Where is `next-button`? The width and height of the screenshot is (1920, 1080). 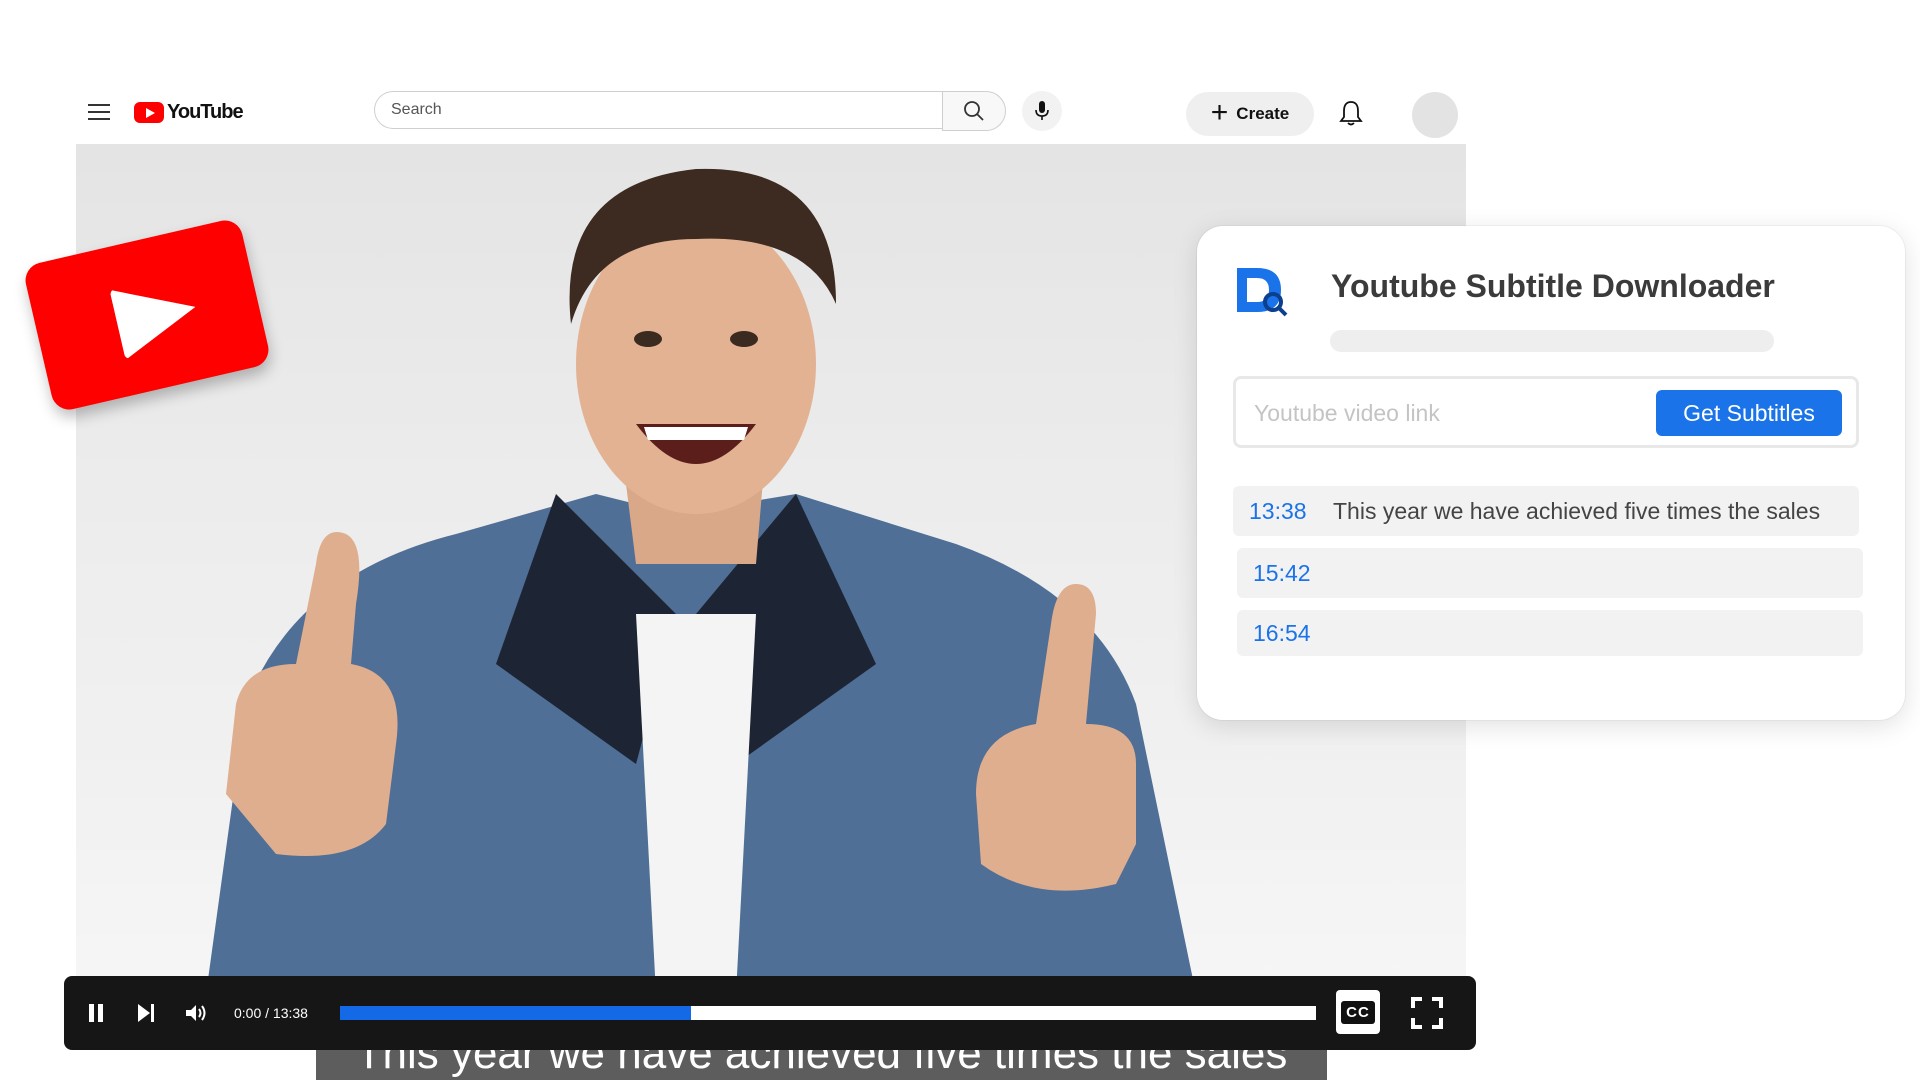 next-button is located at coordinates (146, 1013).